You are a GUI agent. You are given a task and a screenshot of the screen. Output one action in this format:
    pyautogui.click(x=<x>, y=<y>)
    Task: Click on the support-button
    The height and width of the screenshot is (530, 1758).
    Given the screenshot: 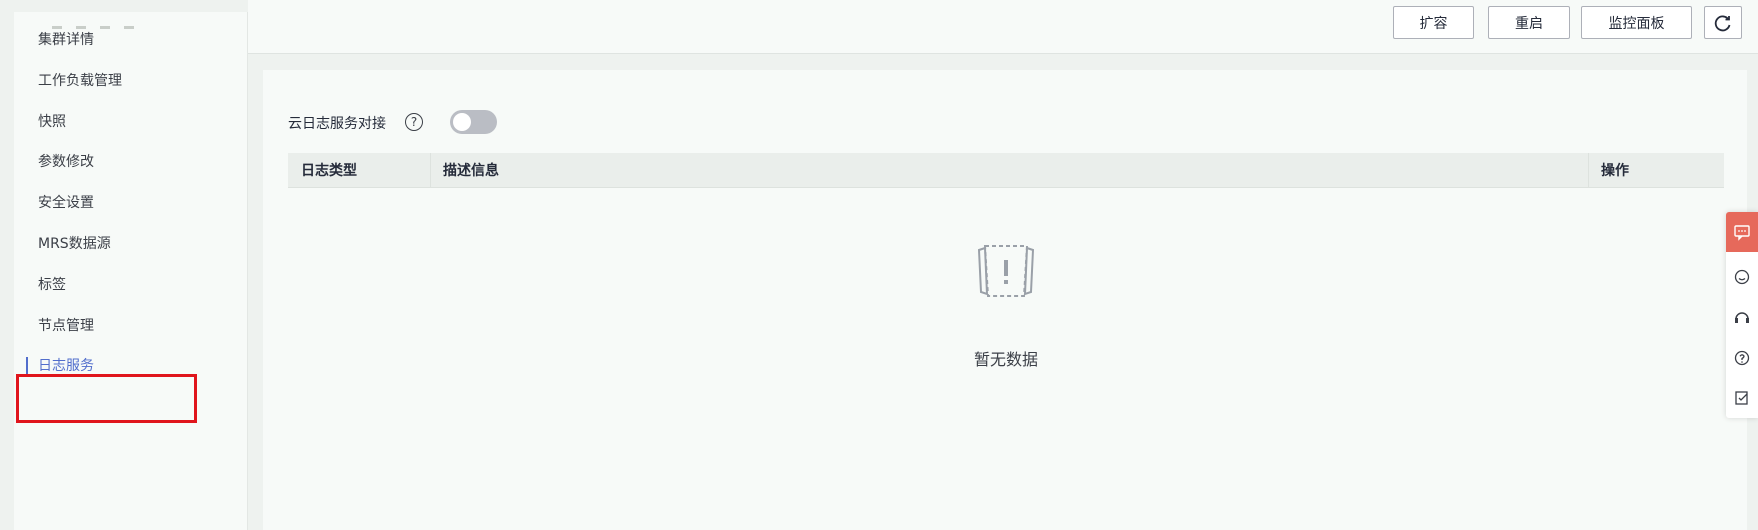 What is the action you would take?
    pyautogui.click(x=1742, y=318)
    